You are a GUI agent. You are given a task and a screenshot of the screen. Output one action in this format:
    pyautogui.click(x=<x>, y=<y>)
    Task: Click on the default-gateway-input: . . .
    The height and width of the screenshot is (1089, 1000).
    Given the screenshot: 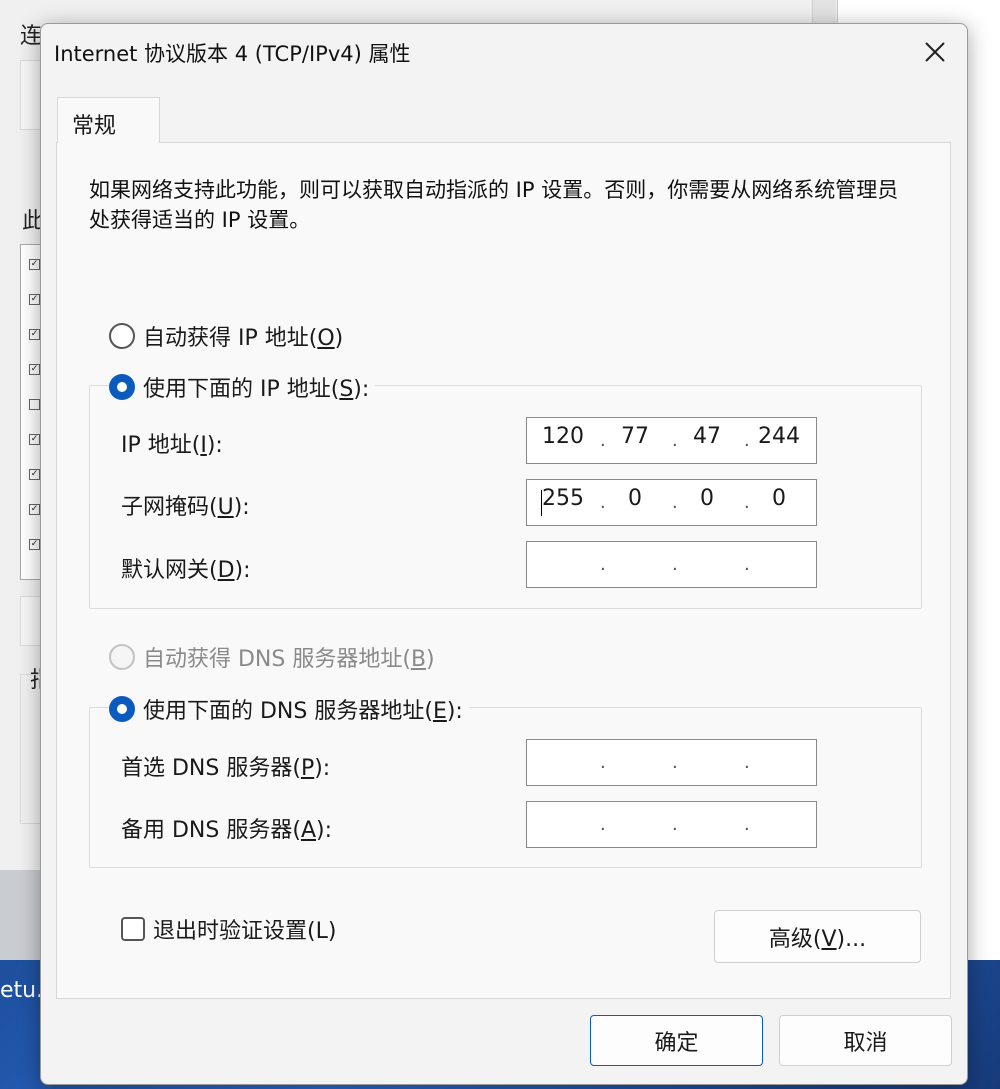 What is the action you would take?
    pyautogui.click(x=671, y=564)
    